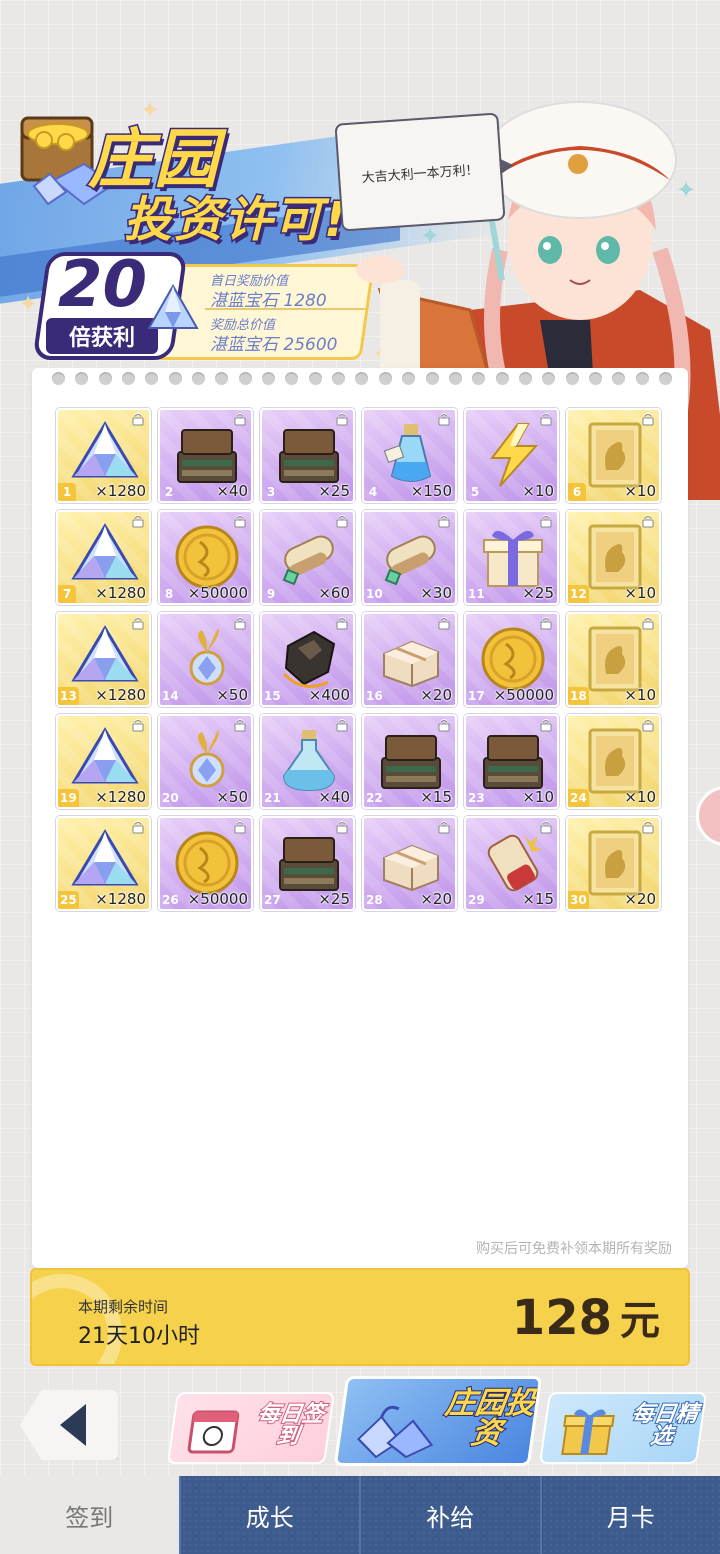 The image size is (720, 1554). I want to click on reward-cell: 4 ×150, so click(409, 455).